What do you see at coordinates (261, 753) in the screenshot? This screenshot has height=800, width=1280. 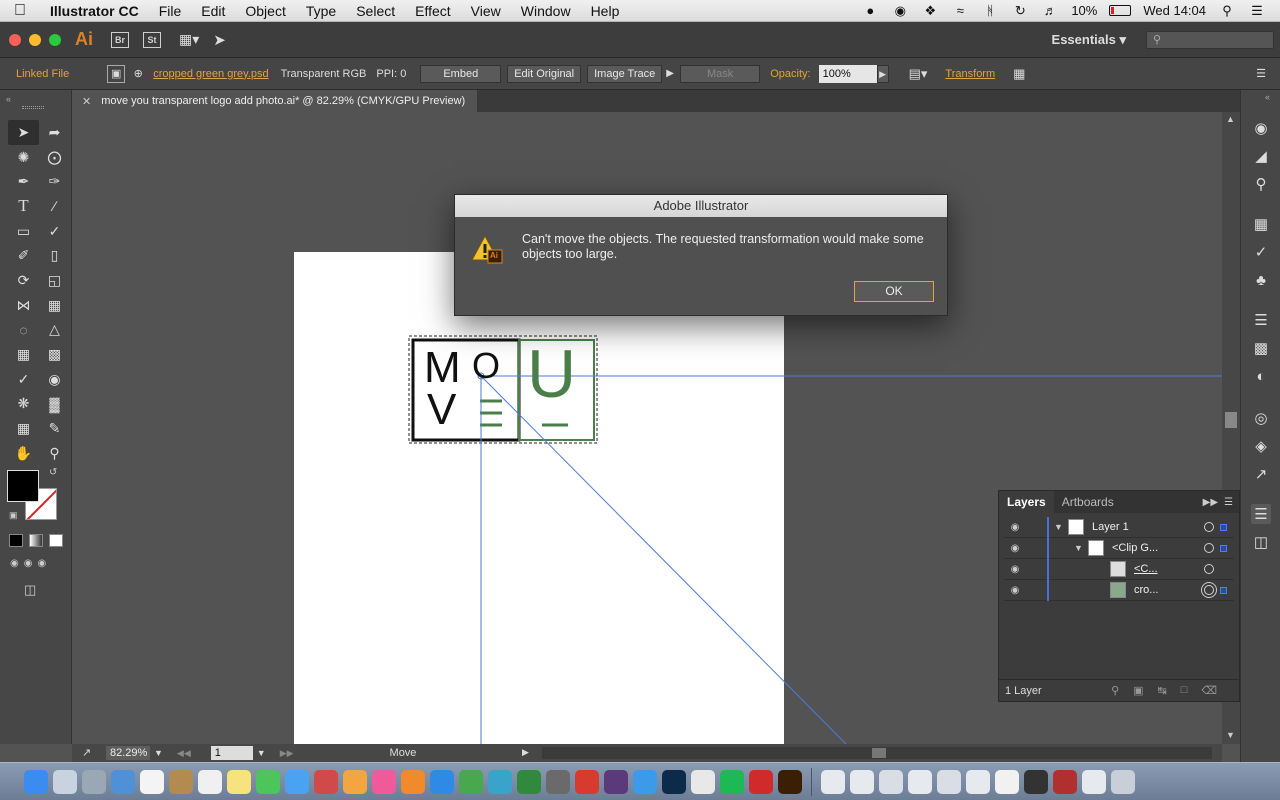 I see `artboard-dropdown-icon: ▼` at bounding box center [261, 753].